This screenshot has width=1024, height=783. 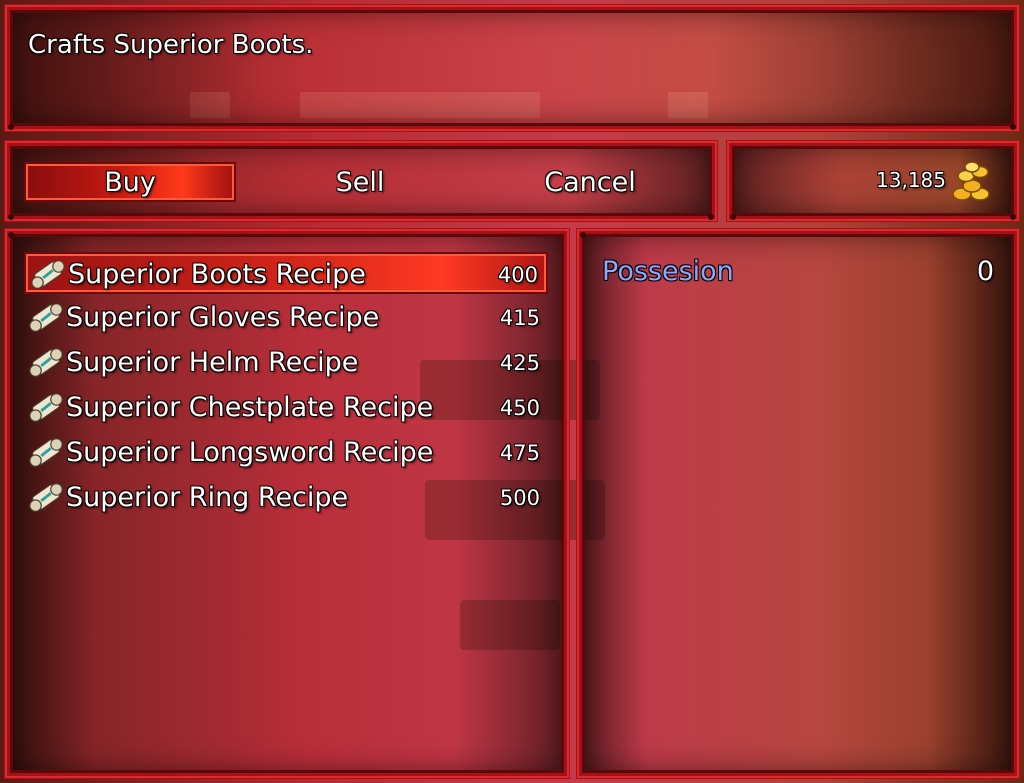 What do you see at coordinates (668, 271) in the screenshot?
I see `possession-label: Possesion` at bounding box center [668, 271].